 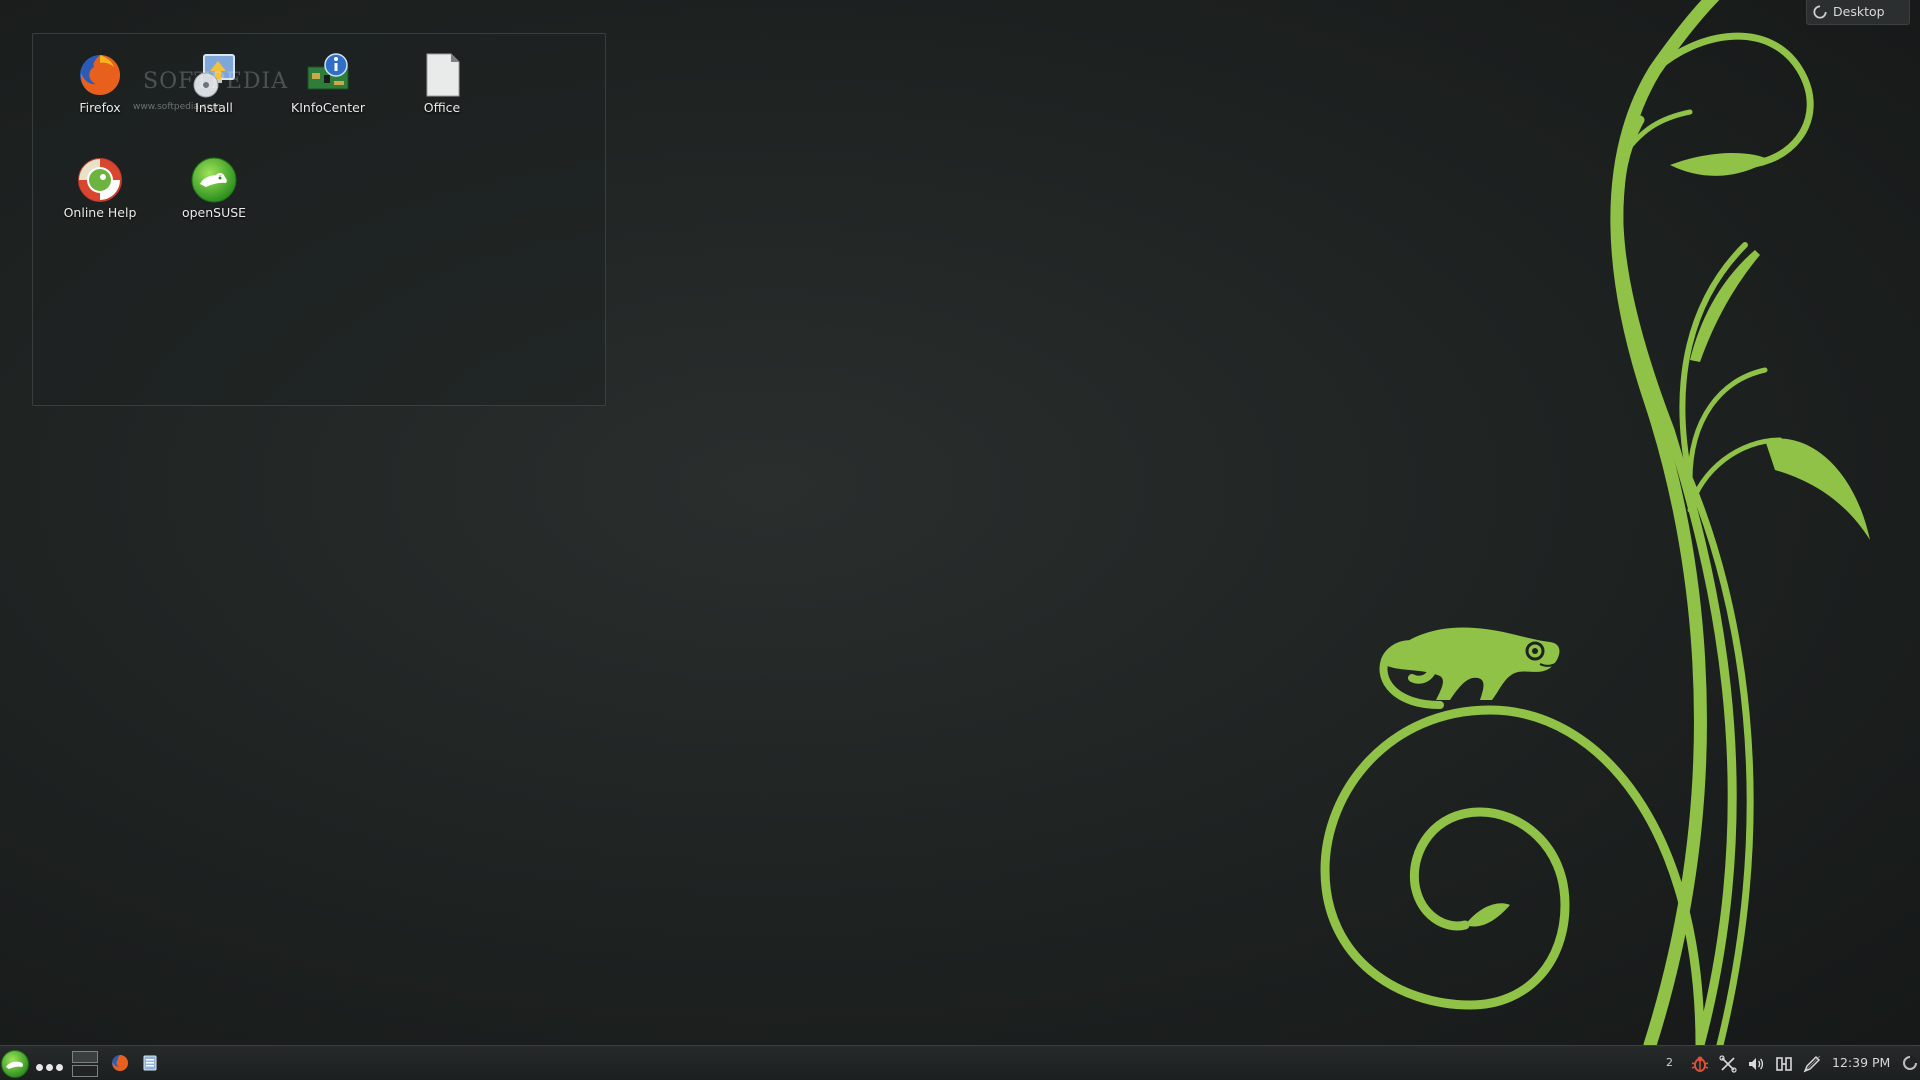 I want to click on online-help-icon, so click(x=100, y=180).